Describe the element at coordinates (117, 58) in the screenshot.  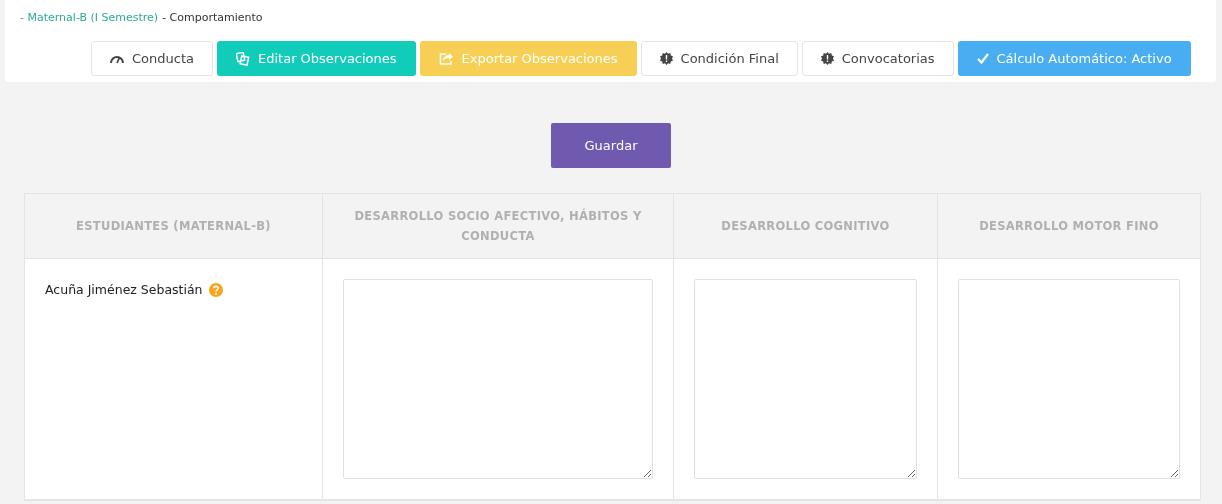
I see `gauge-icon` at that location.